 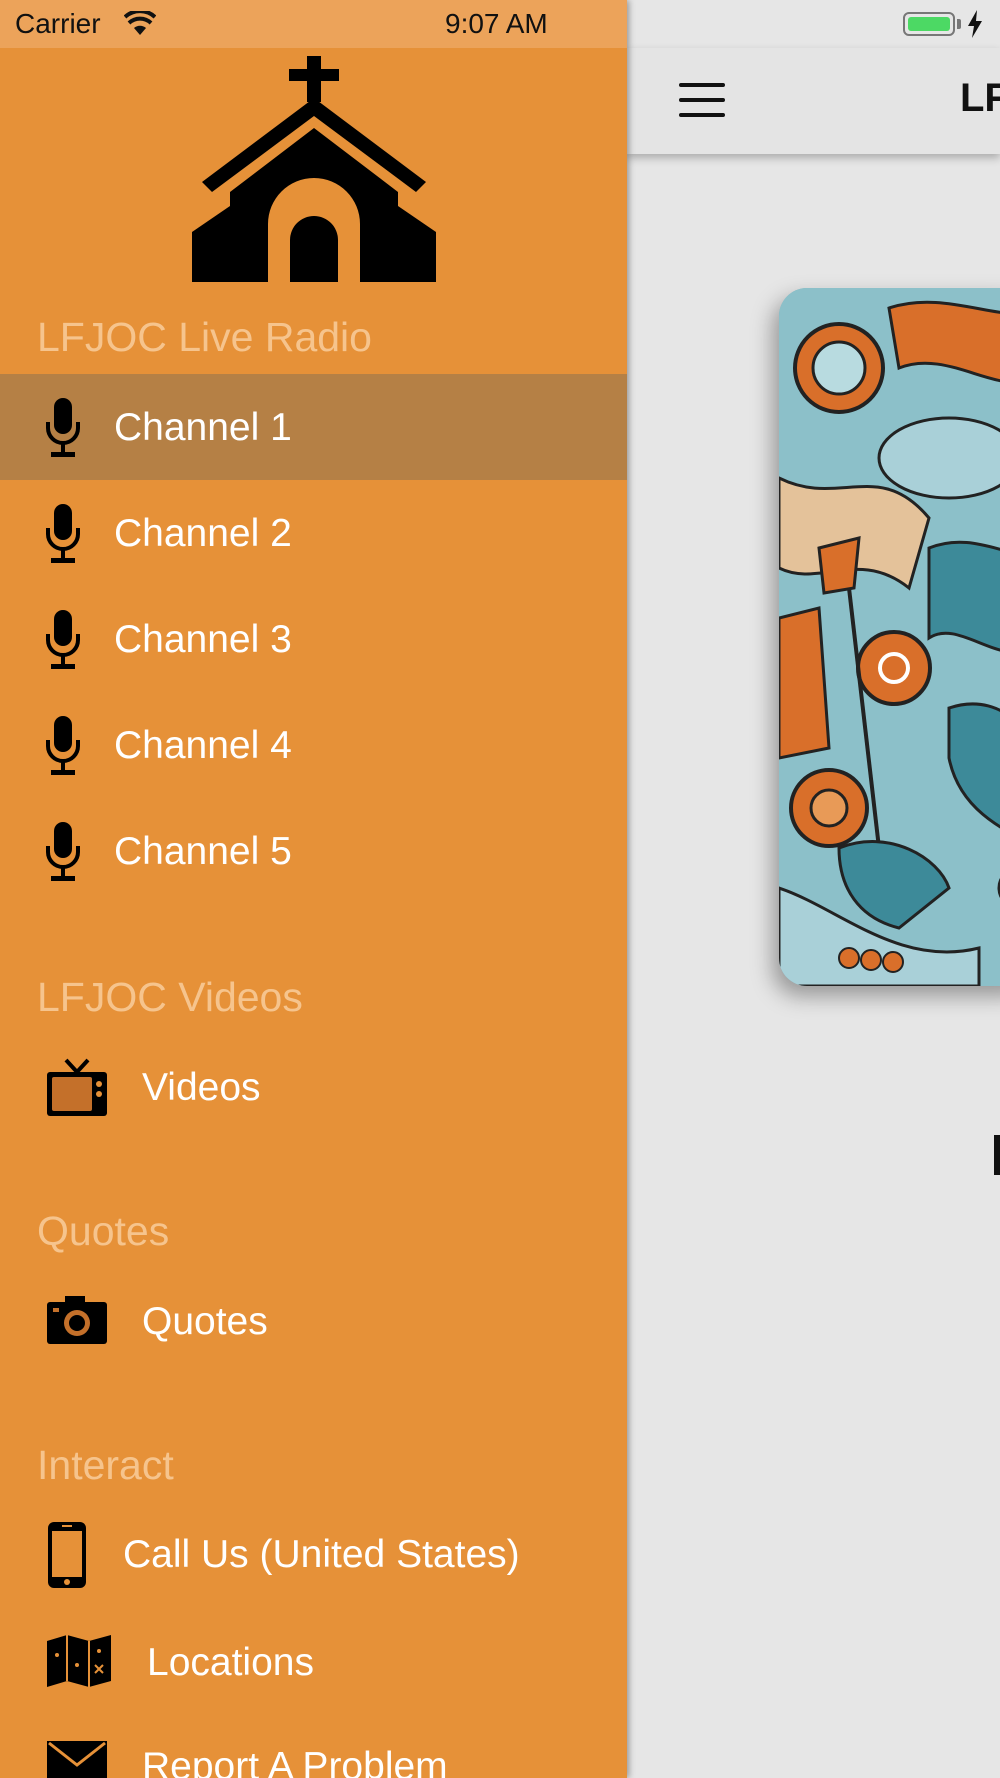 What do you see at coordinates (103, 1231) in the screenshot?
I see `section-header-quotes: Quotes` at bounding box center [103, 1231].